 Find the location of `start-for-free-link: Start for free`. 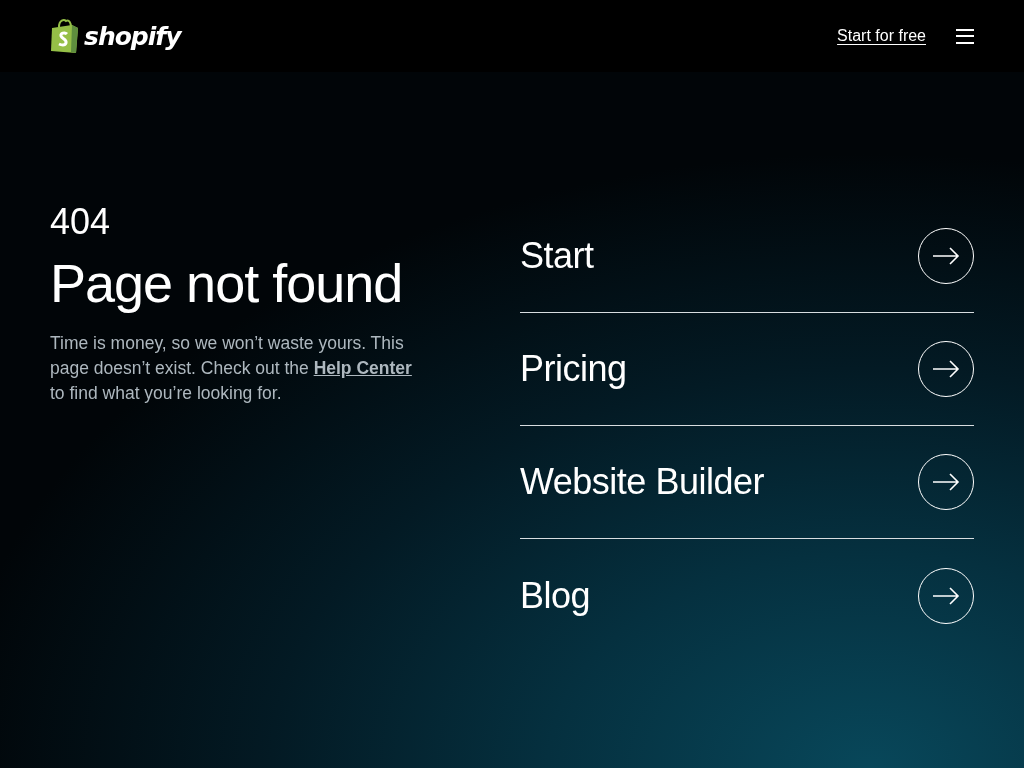

start-for-free-link: Start for free is located at coordinates (881, 36).